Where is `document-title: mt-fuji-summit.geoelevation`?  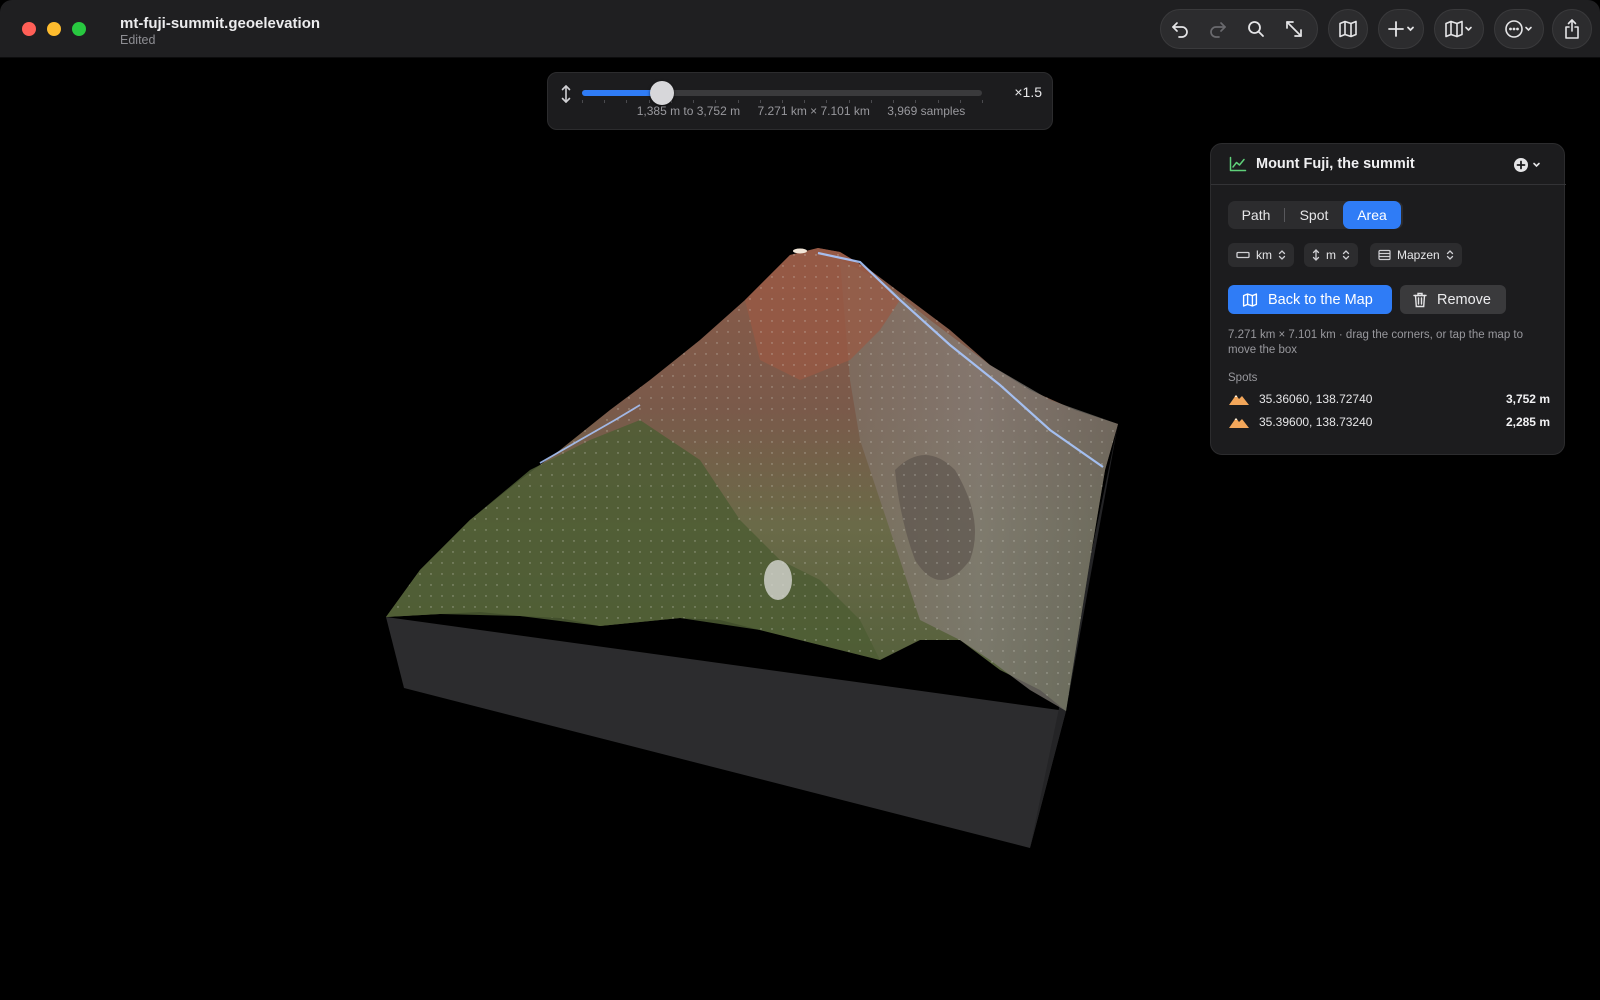
document-title: mt-fuji-summit.geoelevation is located at coordinates (220, 23).